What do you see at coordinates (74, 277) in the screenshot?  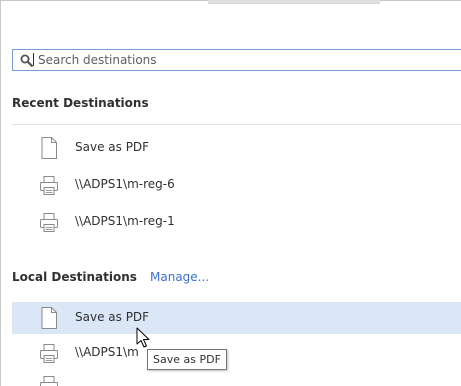 I see `local-destinations-heading: Local Destinations` at bounding box center [74, 277].